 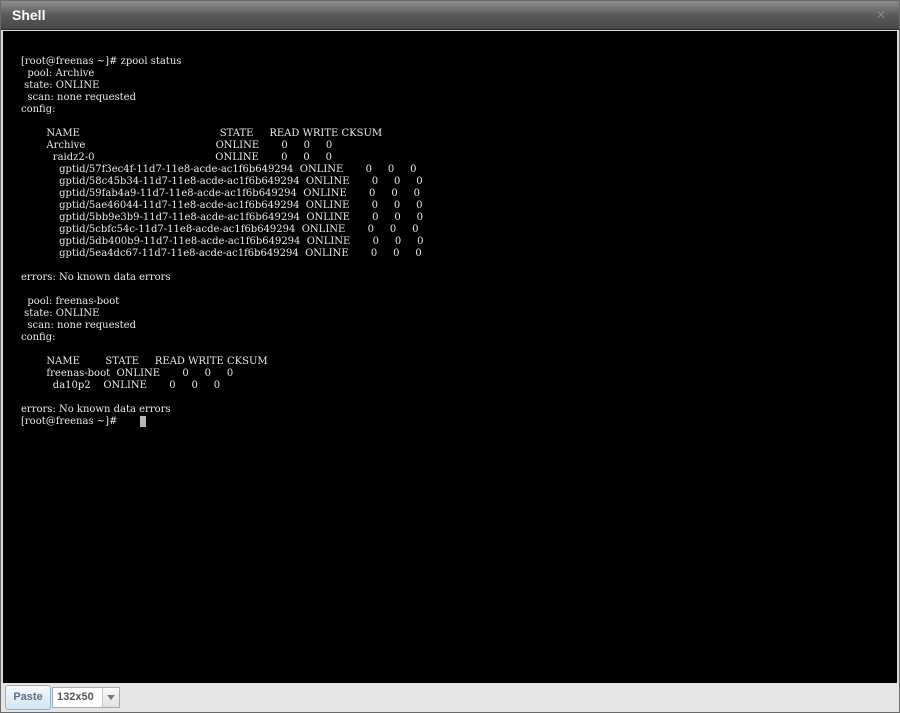 What do you see at coordinates (71, 421) in the screenshot?
I see `terminal-line: [root@freenas ~]#` at bounding box center [71, 421].